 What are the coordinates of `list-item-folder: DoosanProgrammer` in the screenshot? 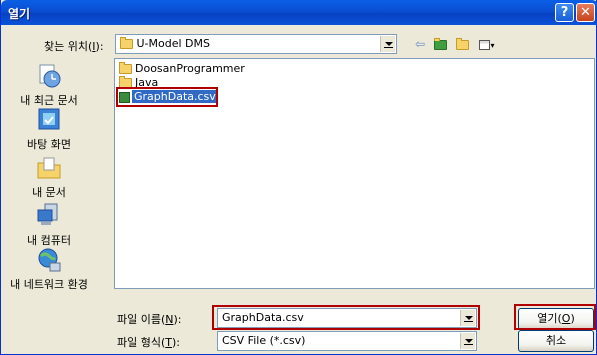 It's located at (182, 69).